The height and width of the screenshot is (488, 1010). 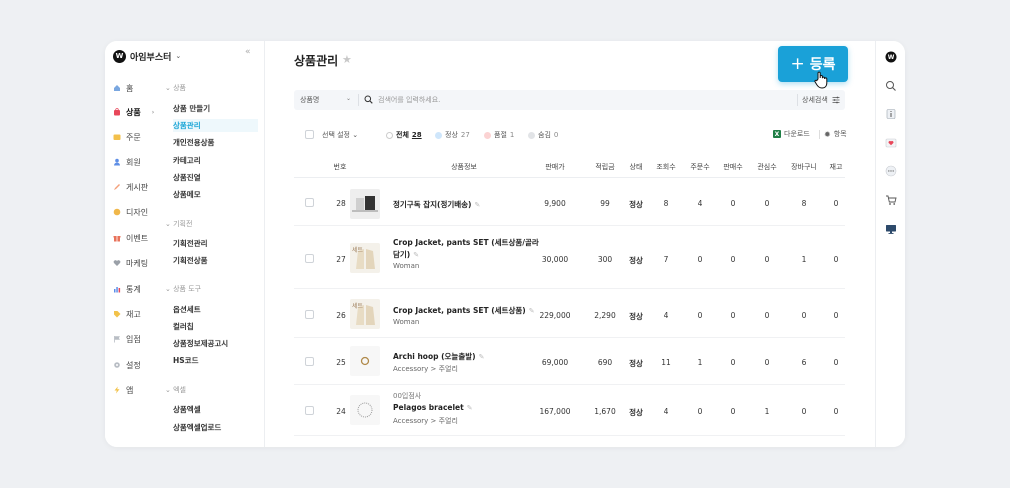 What do you see at coordinates (130, 263) in the screenshot?
I see `nav-item-marketing: 마케팅` at bounding box center [130, 263].